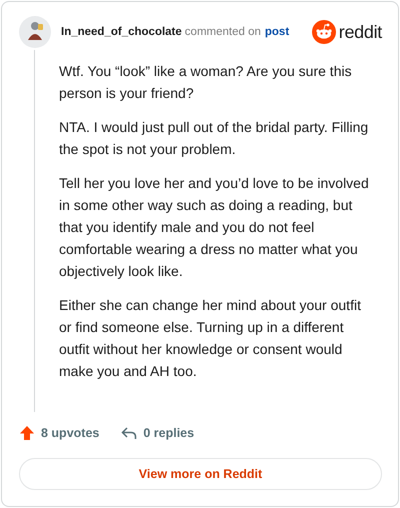 The image size is (400, 508). Describe the element at coordinates (206, 82) in the screenshot. I see `comment-paragraph: Wtf. You “look” like a woman? Are you sure this person is your friend?` at that location.